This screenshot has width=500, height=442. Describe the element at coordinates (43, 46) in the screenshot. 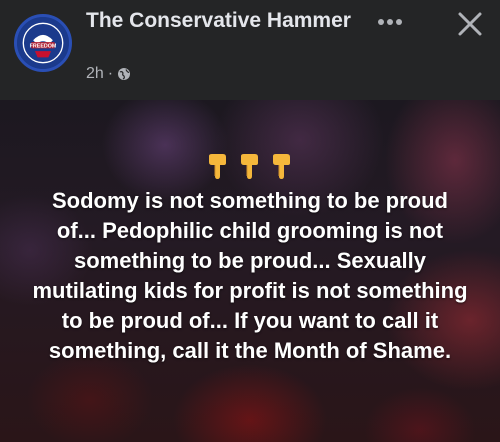

I see `avatar-text: FREEDOM` at that location.